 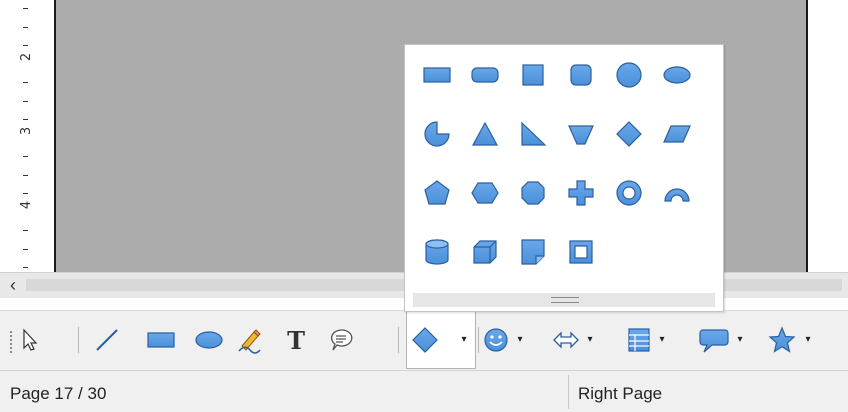 I want to click on flowchart-icon, so click(x=639, y=340).